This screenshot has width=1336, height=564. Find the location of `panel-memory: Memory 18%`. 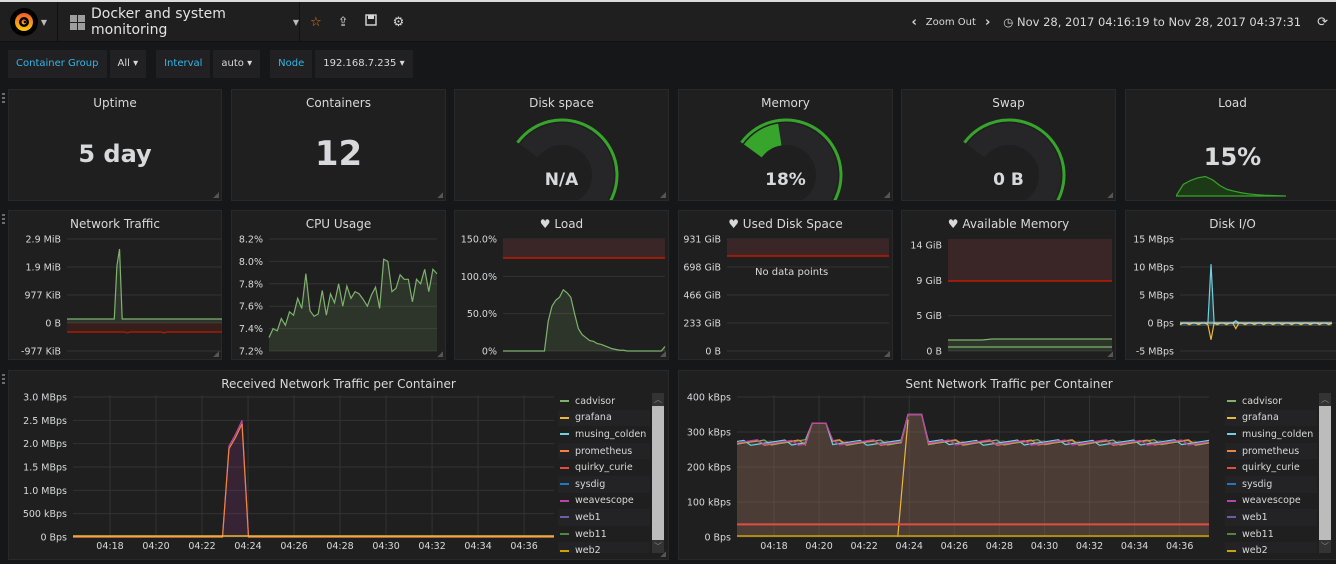

panel-memory: Memory 18% is located at coordinates (785, 145).